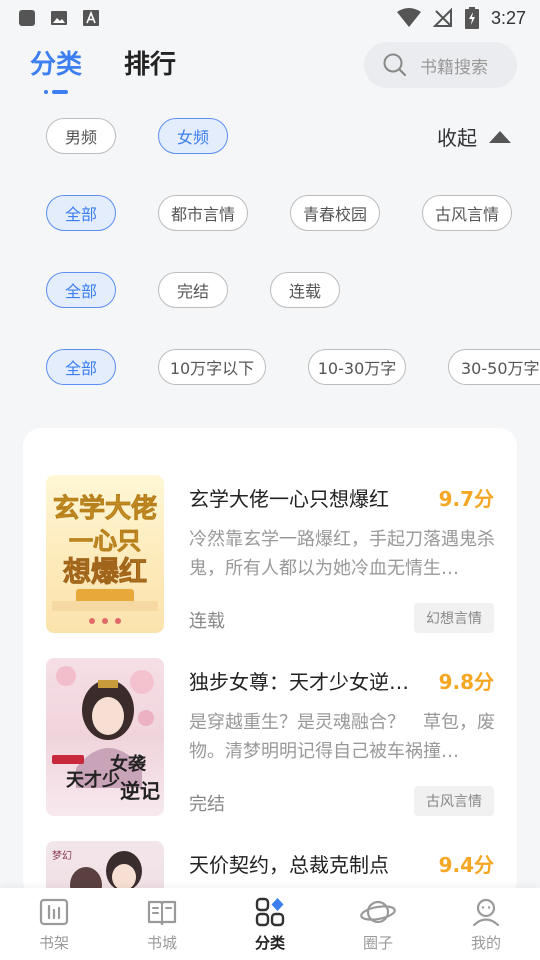 Image resolution: width=540 pixels, height=960 pixels. What do you see at coordinates (335, 213) in the screenshot?
I see `filter-chip-campus: 青春校园` at bounding box center [335, 213].